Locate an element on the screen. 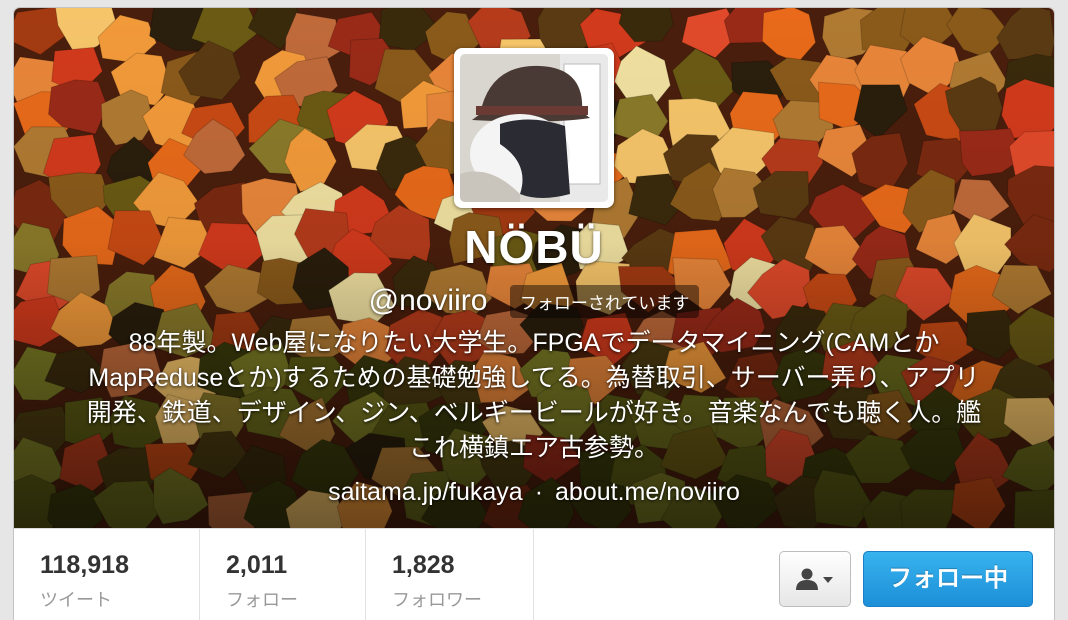 This screenshot has width=1068, height=620. avatar is located at coordinates (534, 128).